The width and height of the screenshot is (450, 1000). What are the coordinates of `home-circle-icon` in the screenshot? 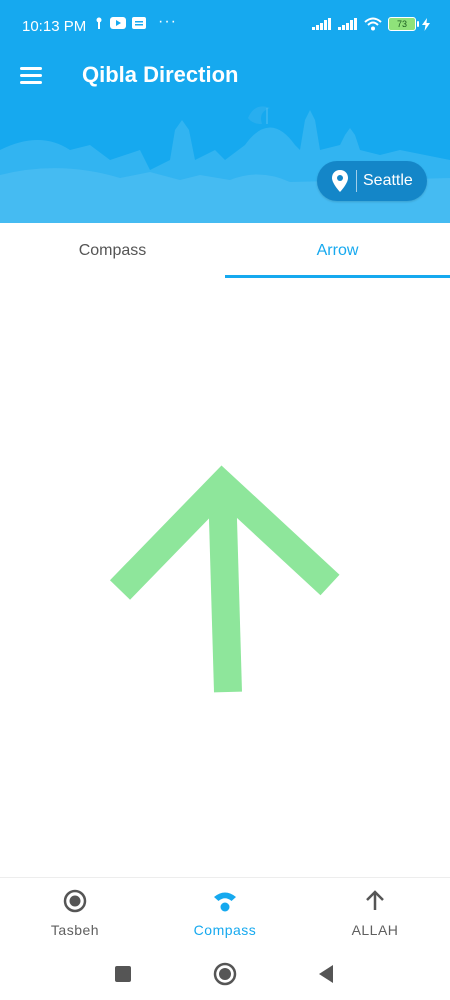 It's located at (225, 974).